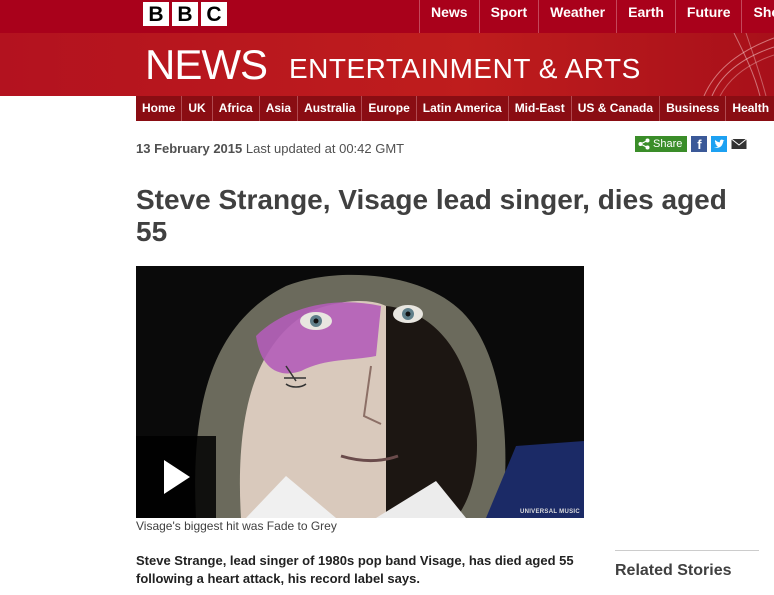 This screenshot has width=774, height=595. I want to click on region-nav-uk: UK, so click(197, 108).